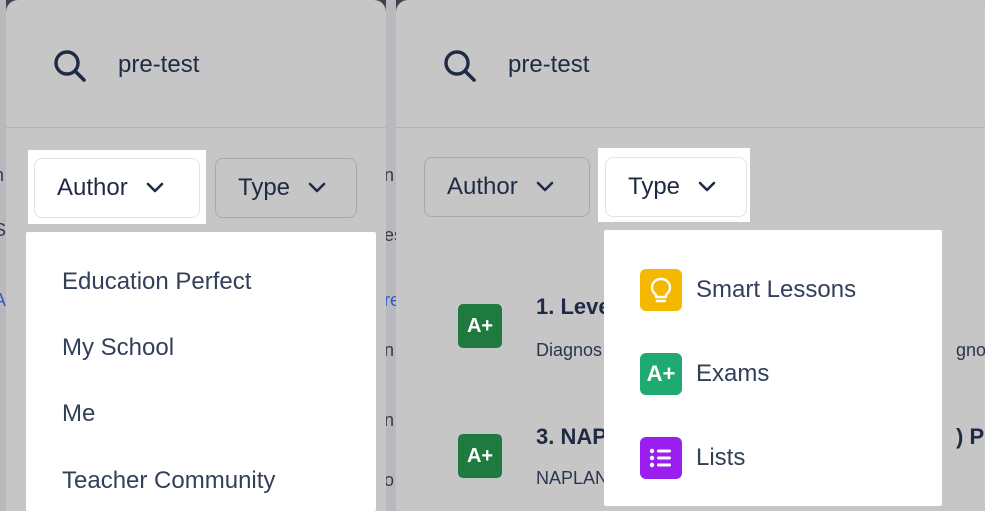 This screenshot has width=985, height=511. I want to click on author-option-label: Education Perfect, so click(157, 281).